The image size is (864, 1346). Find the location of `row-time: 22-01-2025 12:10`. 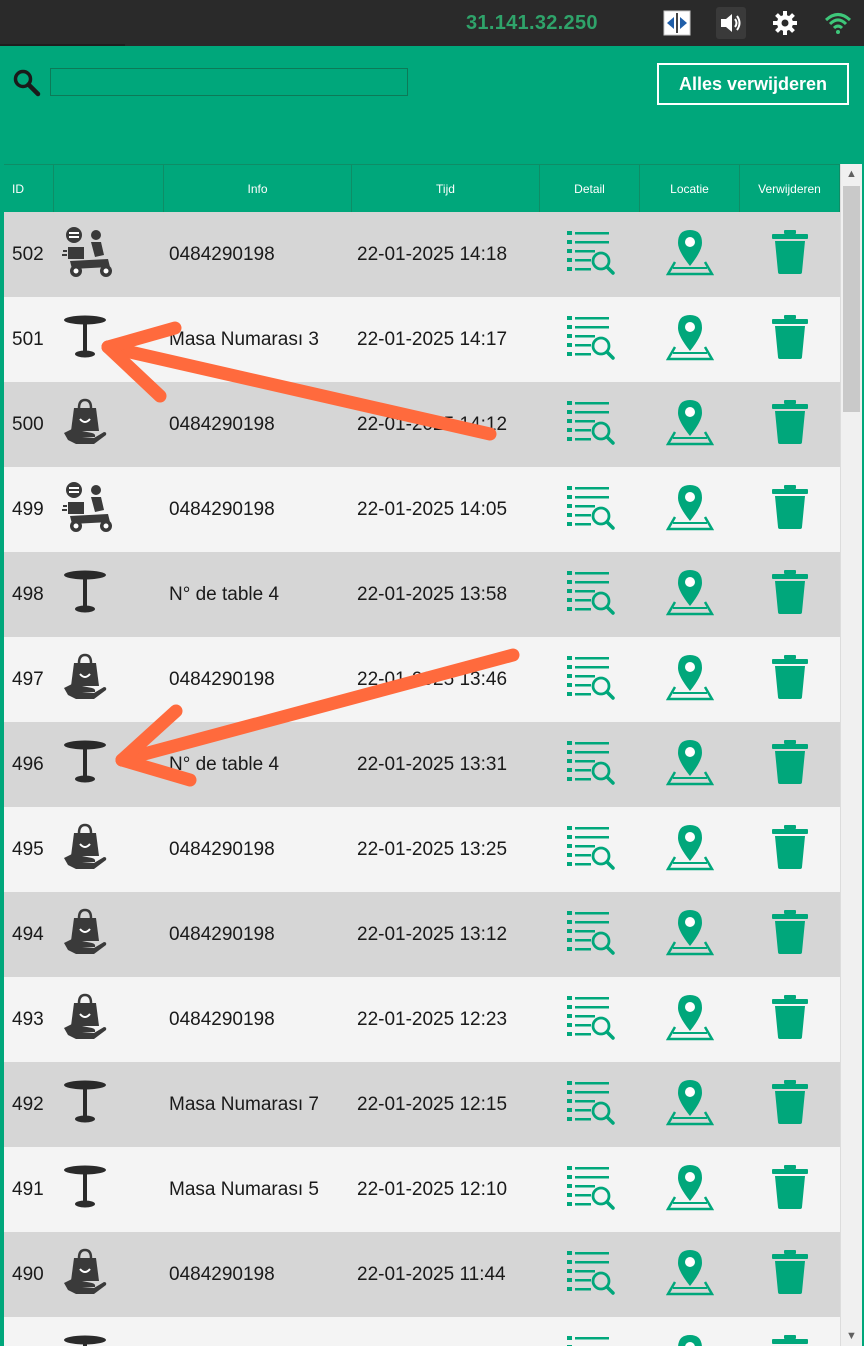

row-time: 22-01-2025 12:10 is located at coordinates (432, 1189).